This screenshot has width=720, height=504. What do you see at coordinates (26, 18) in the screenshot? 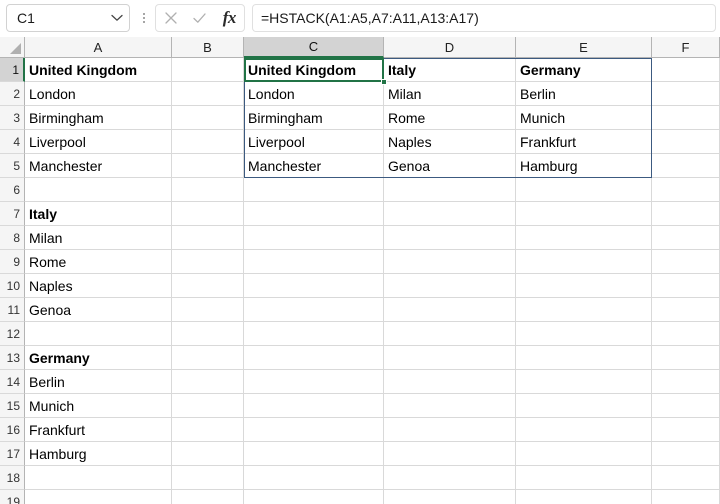
I see `name-box-value: C1` at bounding box center [26, 18].